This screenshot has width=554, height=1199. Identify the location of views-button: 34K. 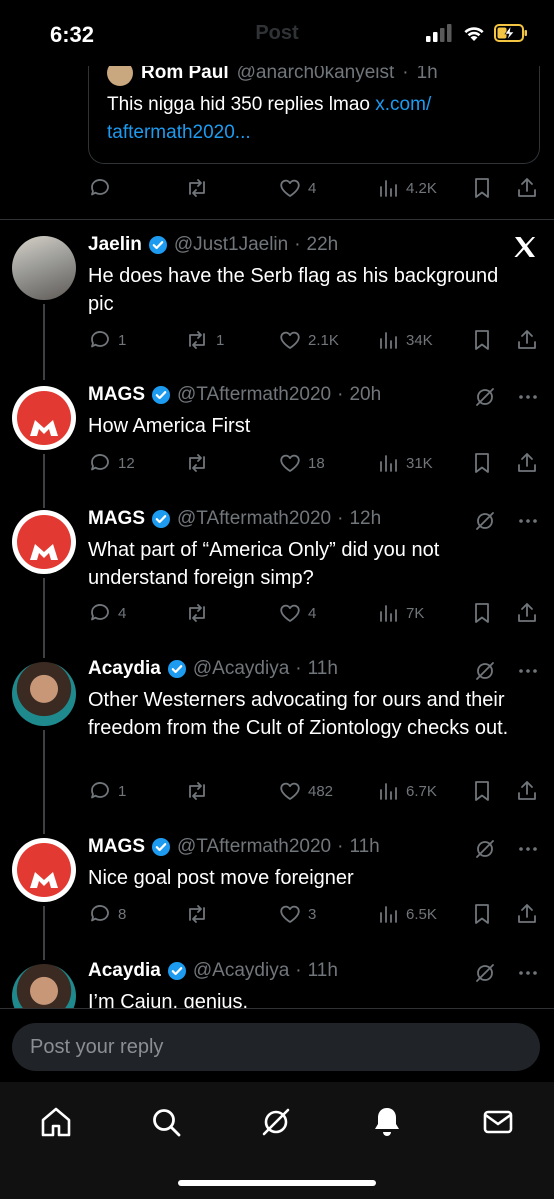
(405, 340).